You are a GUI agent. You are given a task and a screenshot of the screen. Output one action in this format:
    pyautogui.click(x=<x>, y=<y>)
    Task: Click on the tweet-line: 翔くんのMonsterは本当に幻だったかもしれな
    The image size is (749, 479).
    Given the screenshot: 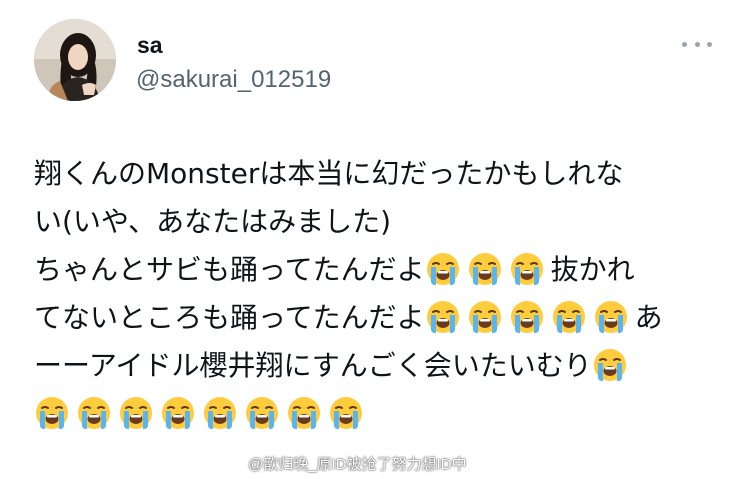 What is the action you would take?
    pyautogui.click(x=379, y=174)
    